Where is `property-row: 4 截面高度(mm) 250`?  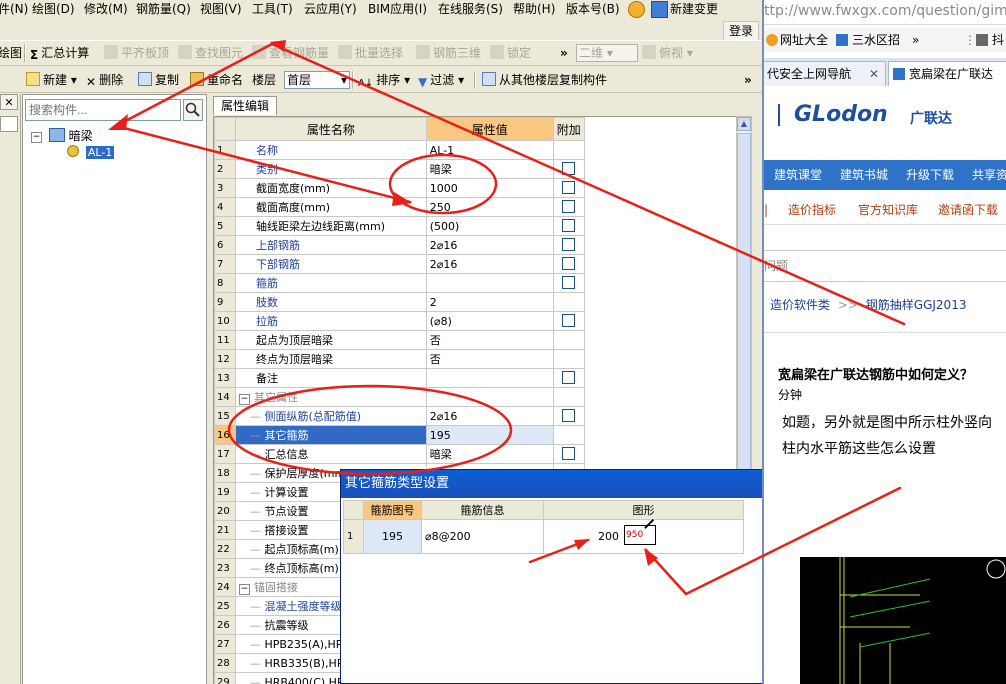
property-row: 4 截面高度(mm) 250 is located at coordinates (475, 207).